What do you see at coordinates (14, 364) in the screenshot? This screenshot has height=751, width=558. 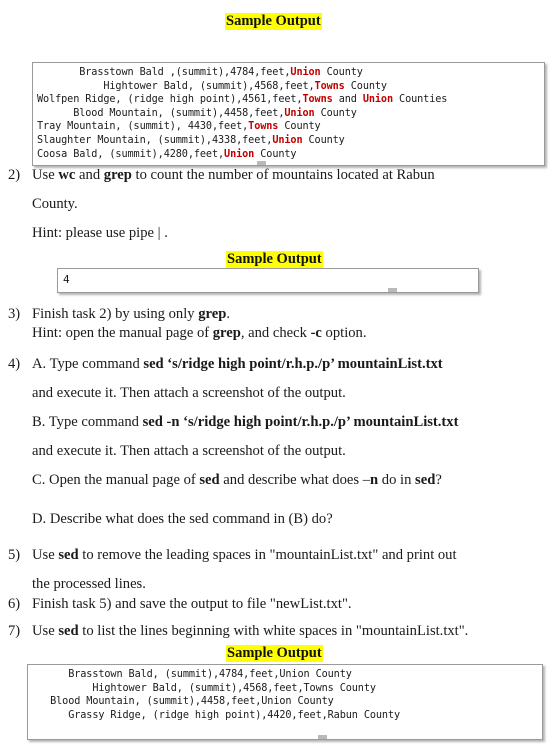 I see `task-number: 4)` at bounding box center [14, 364].